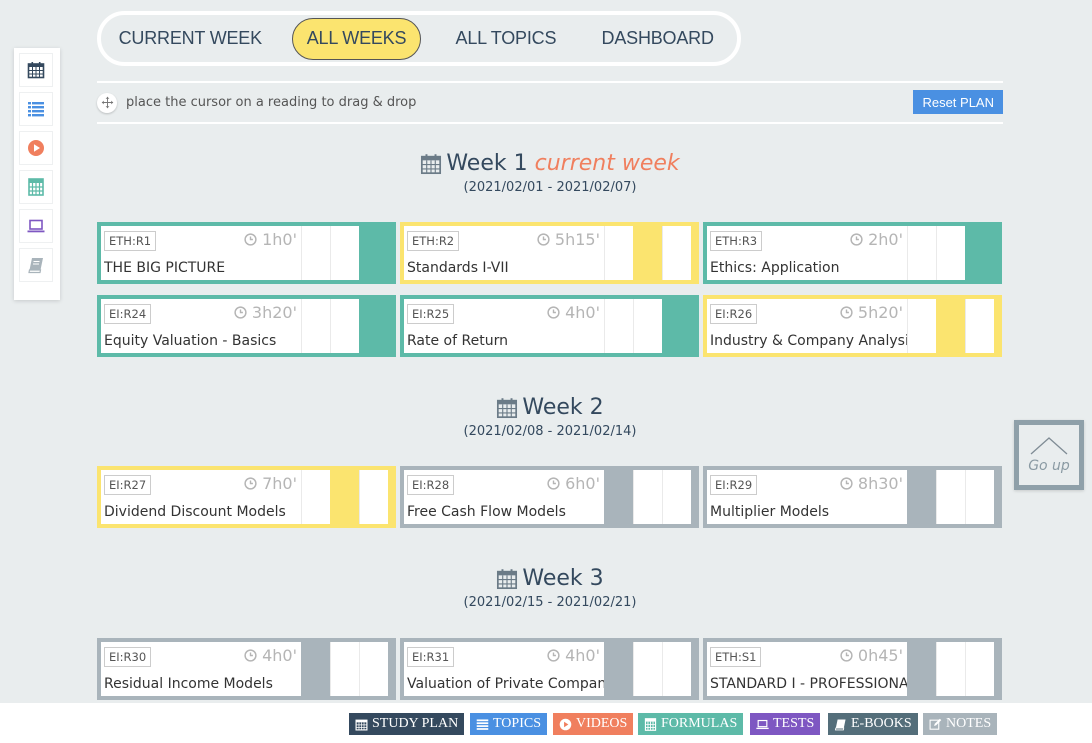  What do you see at coordinates (807, 669) in the screenshot?
I see `reading-card-body: ETH:S1 0h45' STANDARD I - PROFESSIONALISM` at bounding box center [807, 669].